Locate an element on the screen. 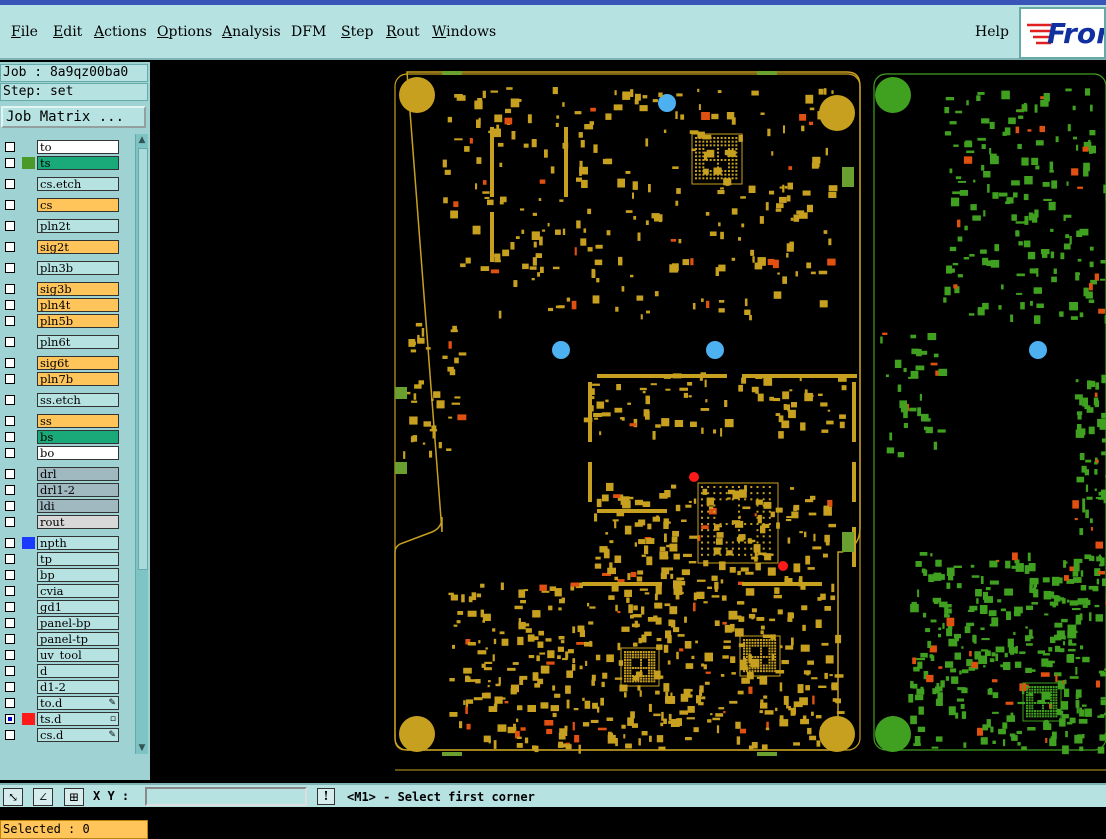  layer-row-npth: npth is located at coordinates (61, 543).